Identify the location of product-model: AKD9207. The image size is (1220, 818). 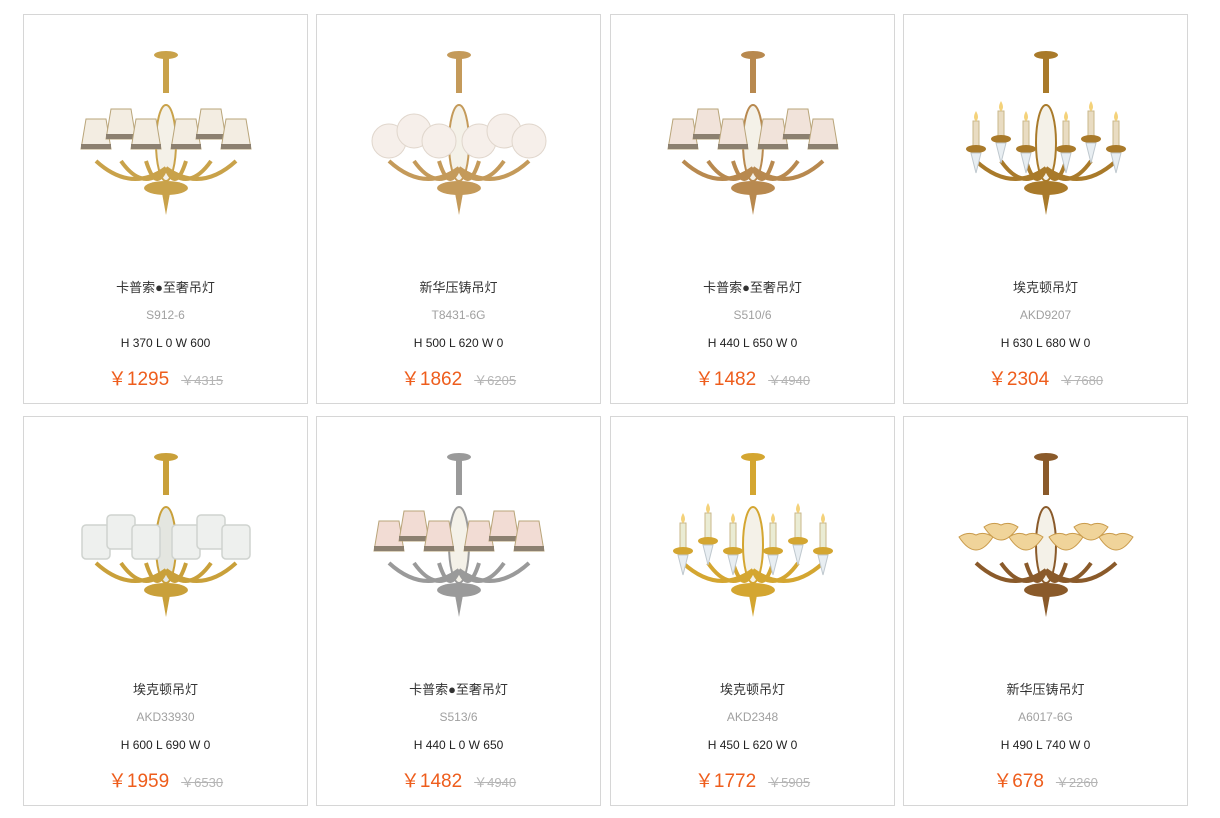
(1045, 315).